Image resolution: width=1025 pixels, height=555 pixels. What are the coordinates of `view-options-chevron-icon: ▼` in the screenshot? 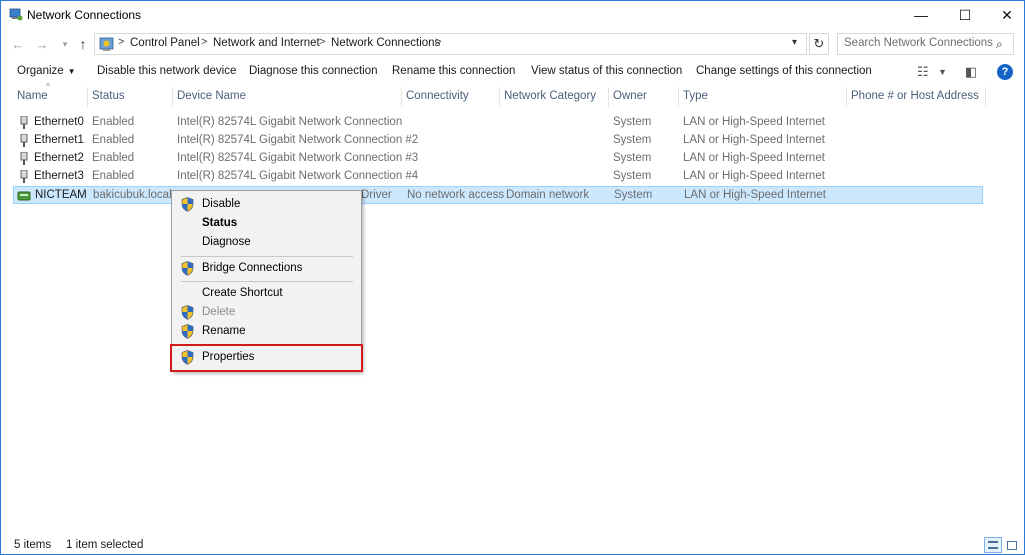 It's located at (942, 72).